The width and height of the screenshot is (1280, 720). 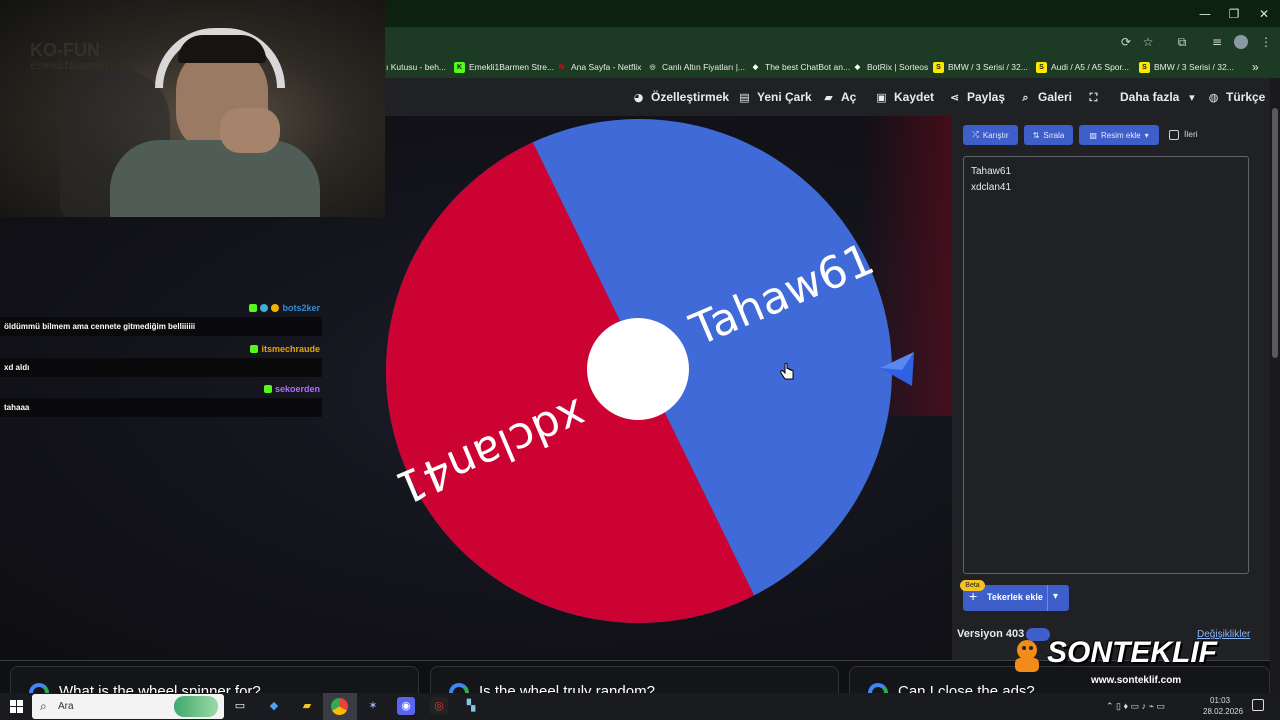 I want to click on add-image-button: ▨ Resim ekle ▾, so click(x=1119, y=135).